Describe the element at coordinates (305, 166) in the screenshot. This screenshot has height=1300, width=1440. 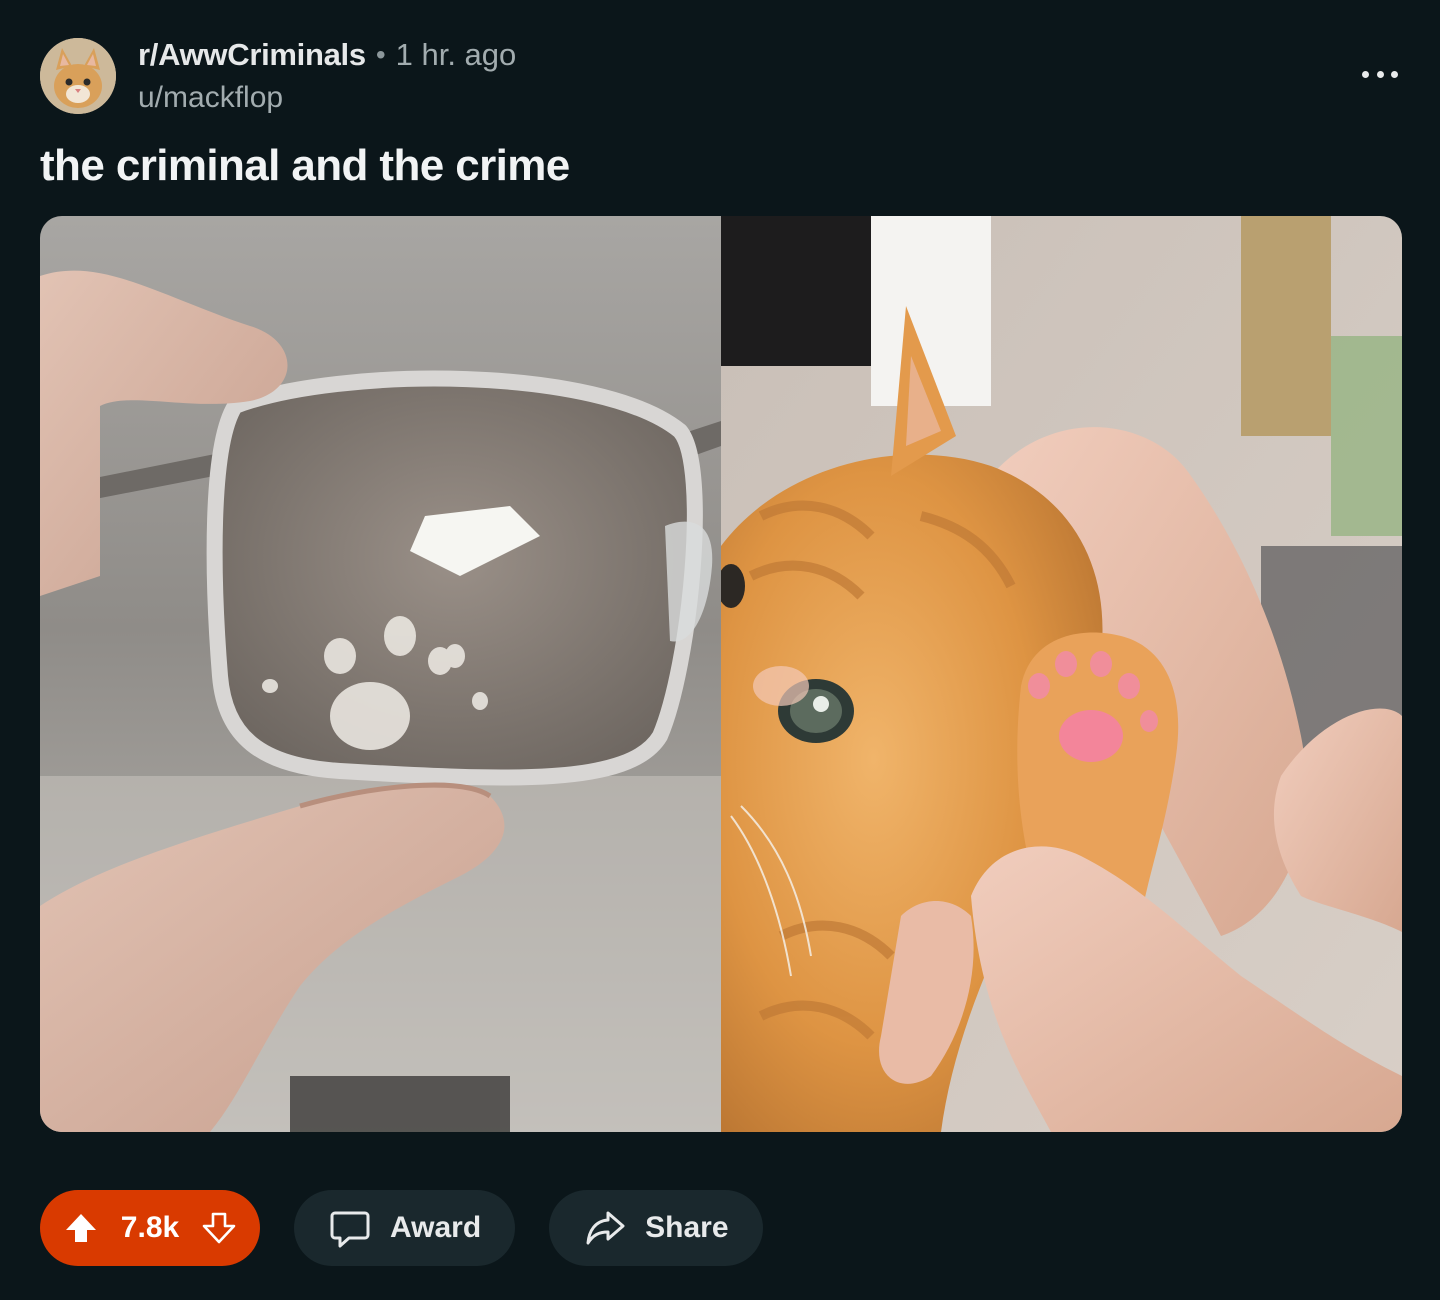
I see `post-title: the criminal and the crime` at that location.